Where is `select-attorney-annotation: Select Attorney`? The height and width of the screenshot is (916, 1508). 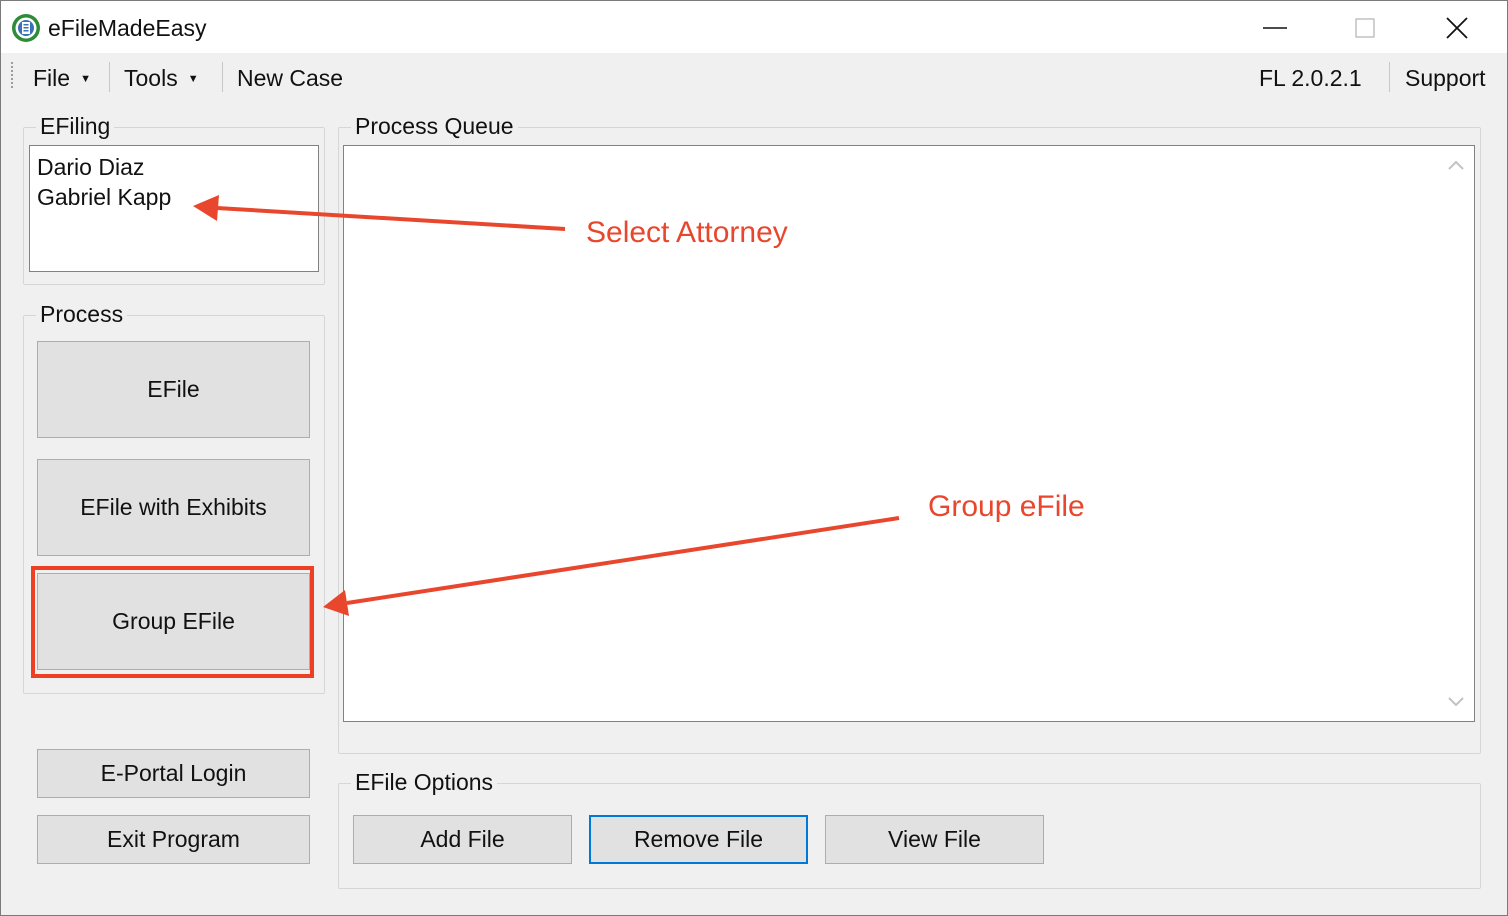
select-attorney-annotation: Select Attorney is located at coordinates (687, 232).